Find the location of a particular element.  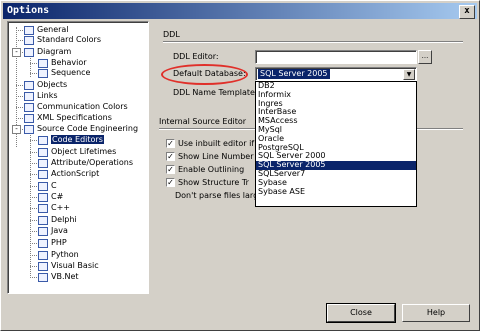

tree-item-label: General is located at coordinates (53, 29).